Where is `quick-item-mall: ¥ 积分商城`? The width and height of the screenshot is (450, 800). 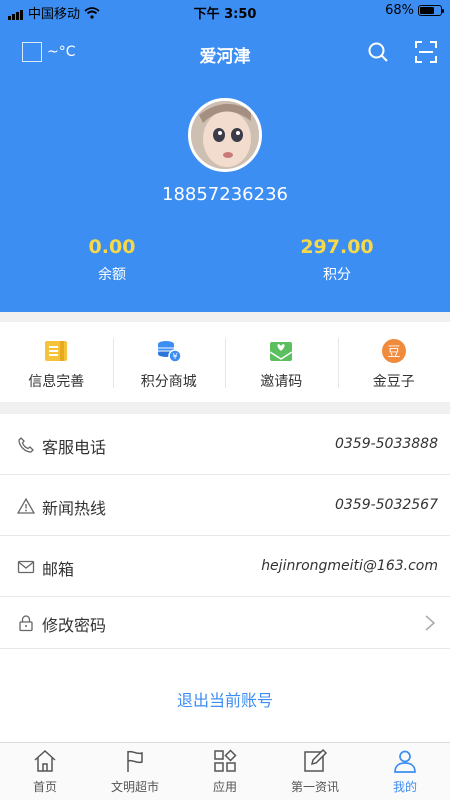 quick-item-mall: ¥ 积分商城 is located at coordinates (169, 362).